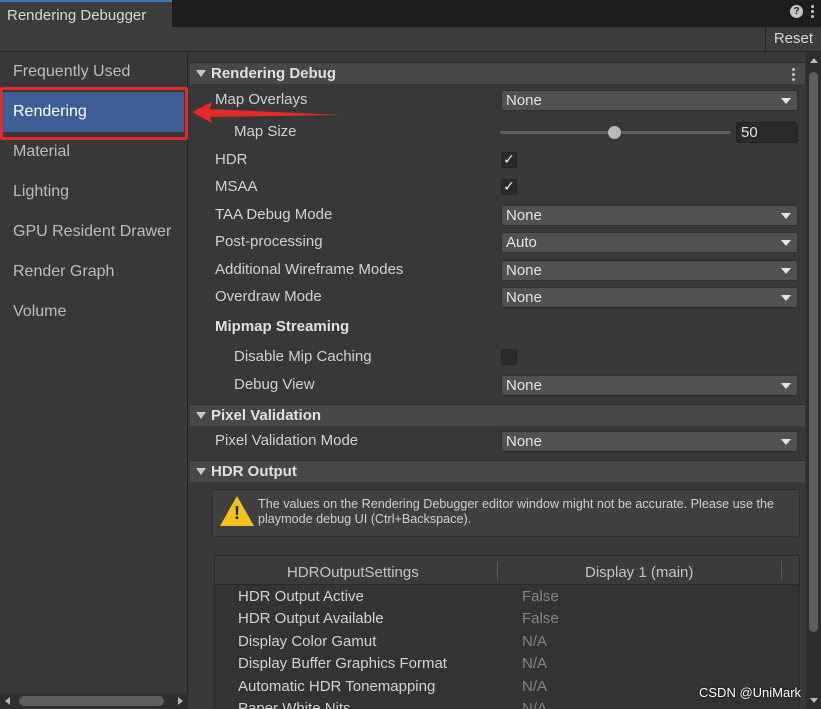  What do you see at coordinates (410, 13) in the screenshot?
I see `window-titlebar: Rendering Debugger ?` at bounding box center [410, 13].